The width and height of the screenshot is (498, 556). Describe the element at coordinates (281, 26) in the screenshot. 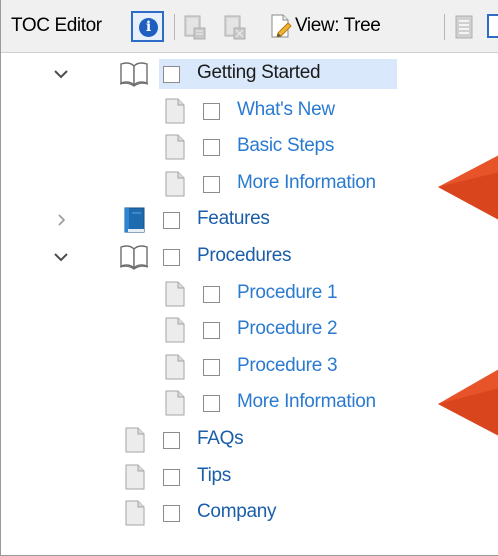

I see `page-edit-icon` at that location.